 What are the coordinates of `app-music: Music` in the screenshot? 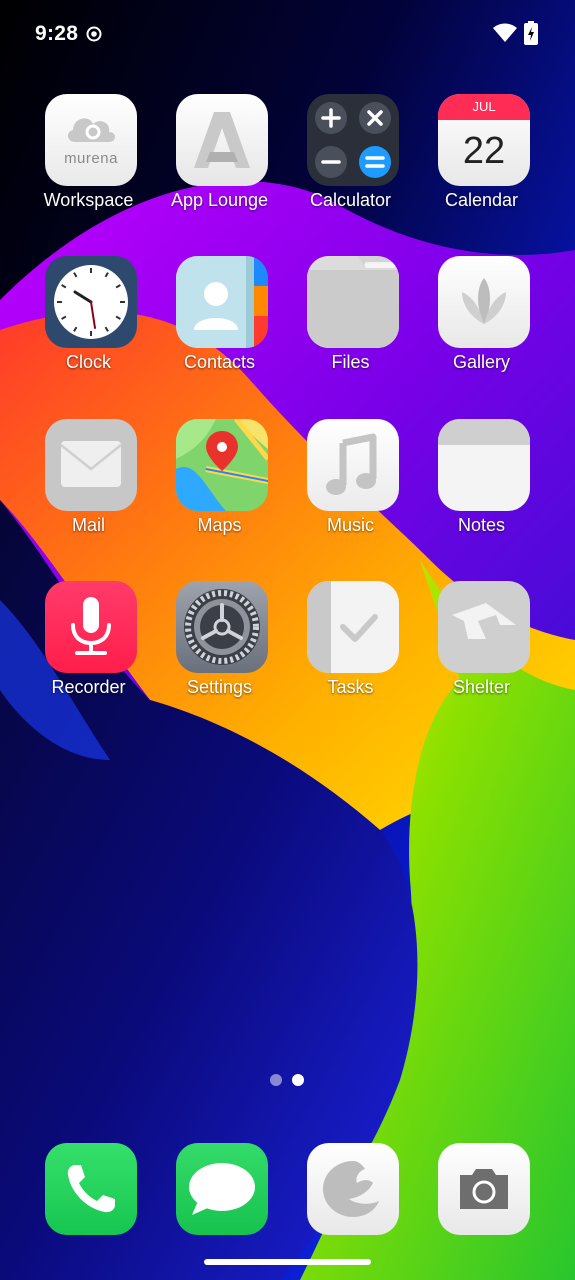 It's located at (350, 484).